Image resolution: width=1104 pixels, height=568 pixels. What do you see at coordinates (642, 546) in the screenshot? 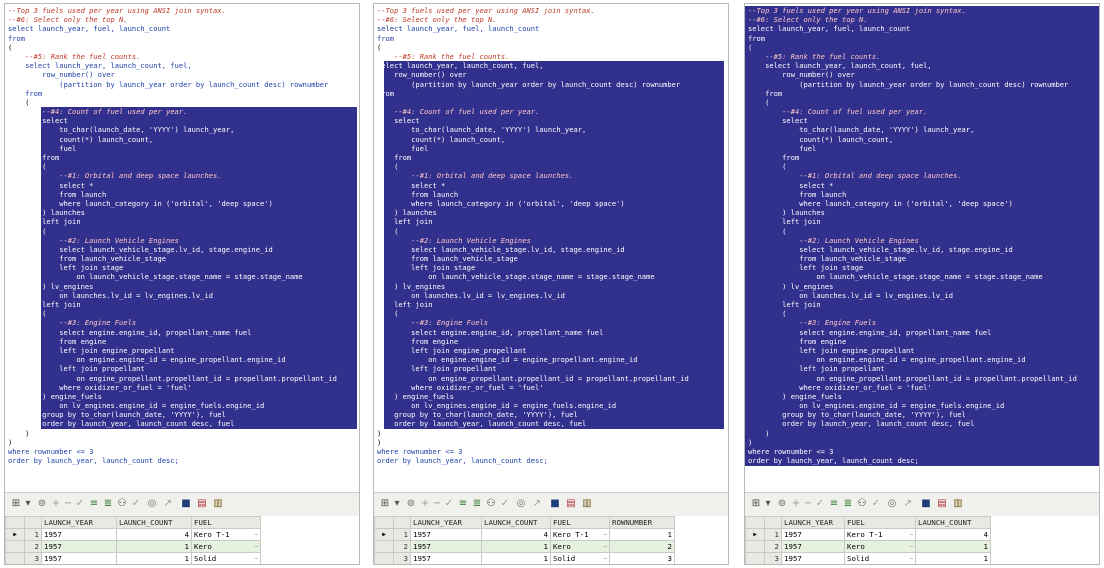
I see `table-cell: 2` at bounding box center [642, 546].